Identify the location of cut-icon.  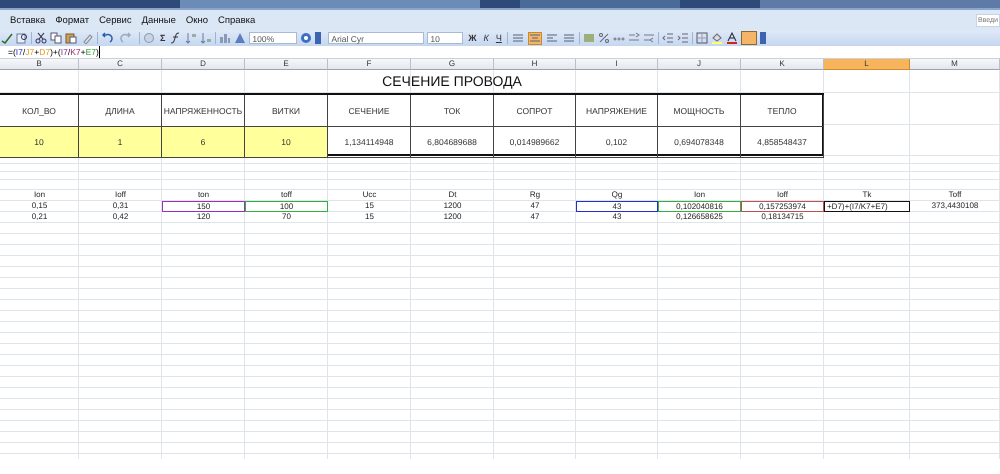
(41, 38).